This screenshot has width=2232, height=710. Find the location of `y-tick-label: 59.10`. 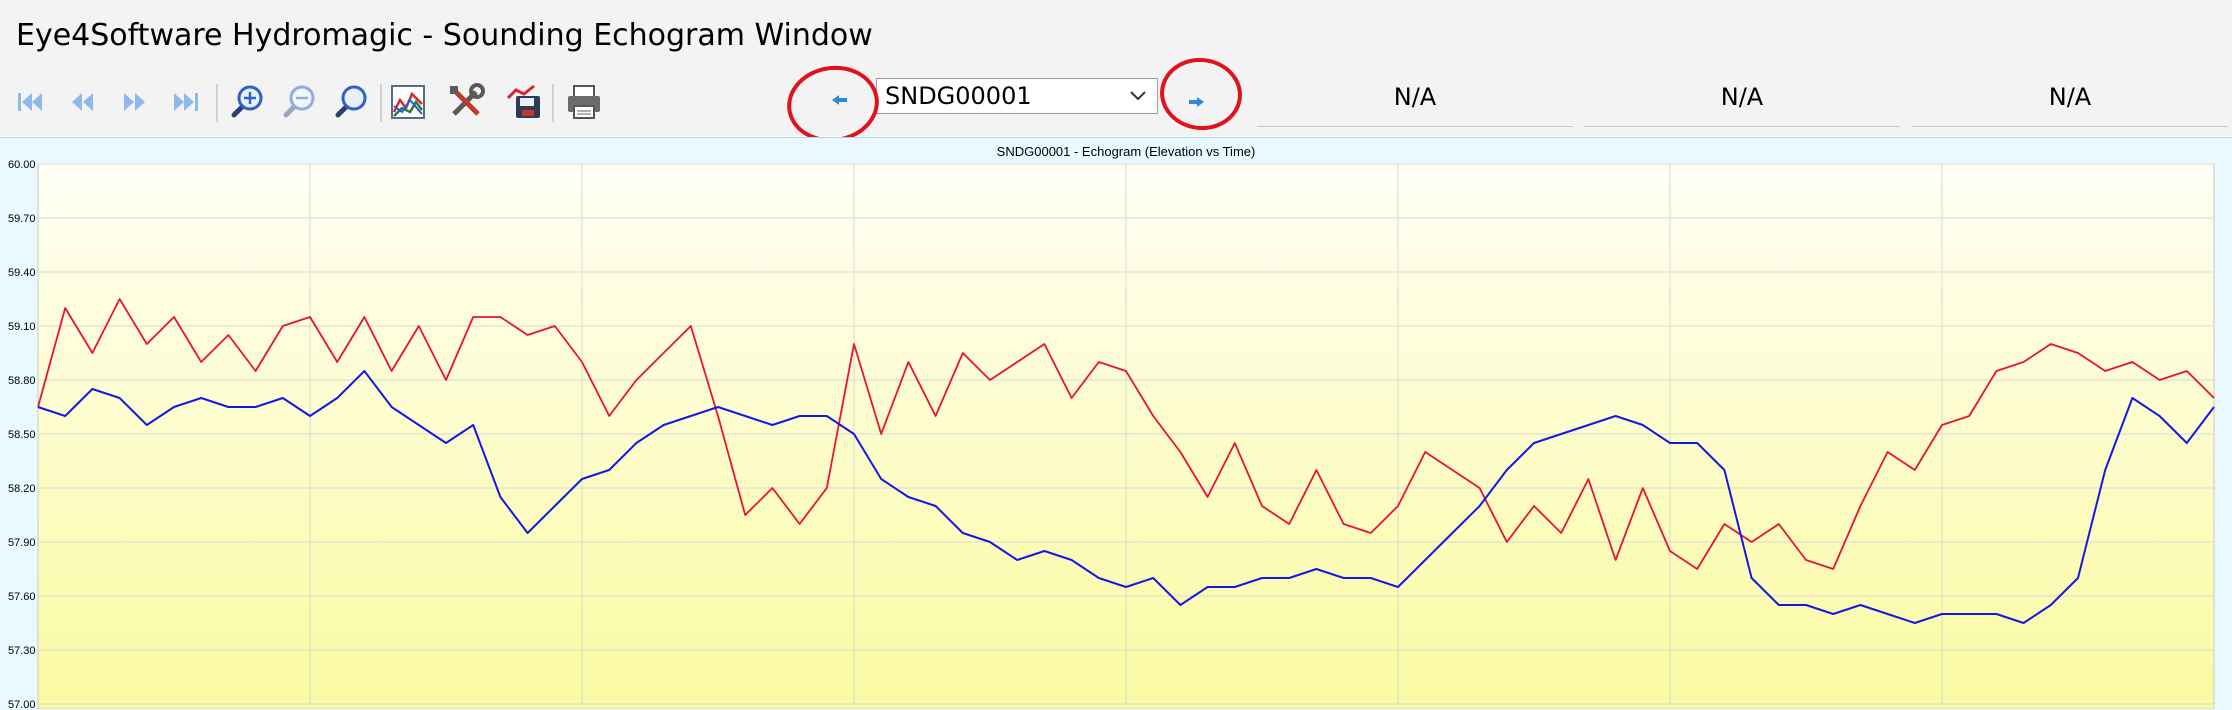

y-tick-label: 59.10 is located at coordinates (22, 327).